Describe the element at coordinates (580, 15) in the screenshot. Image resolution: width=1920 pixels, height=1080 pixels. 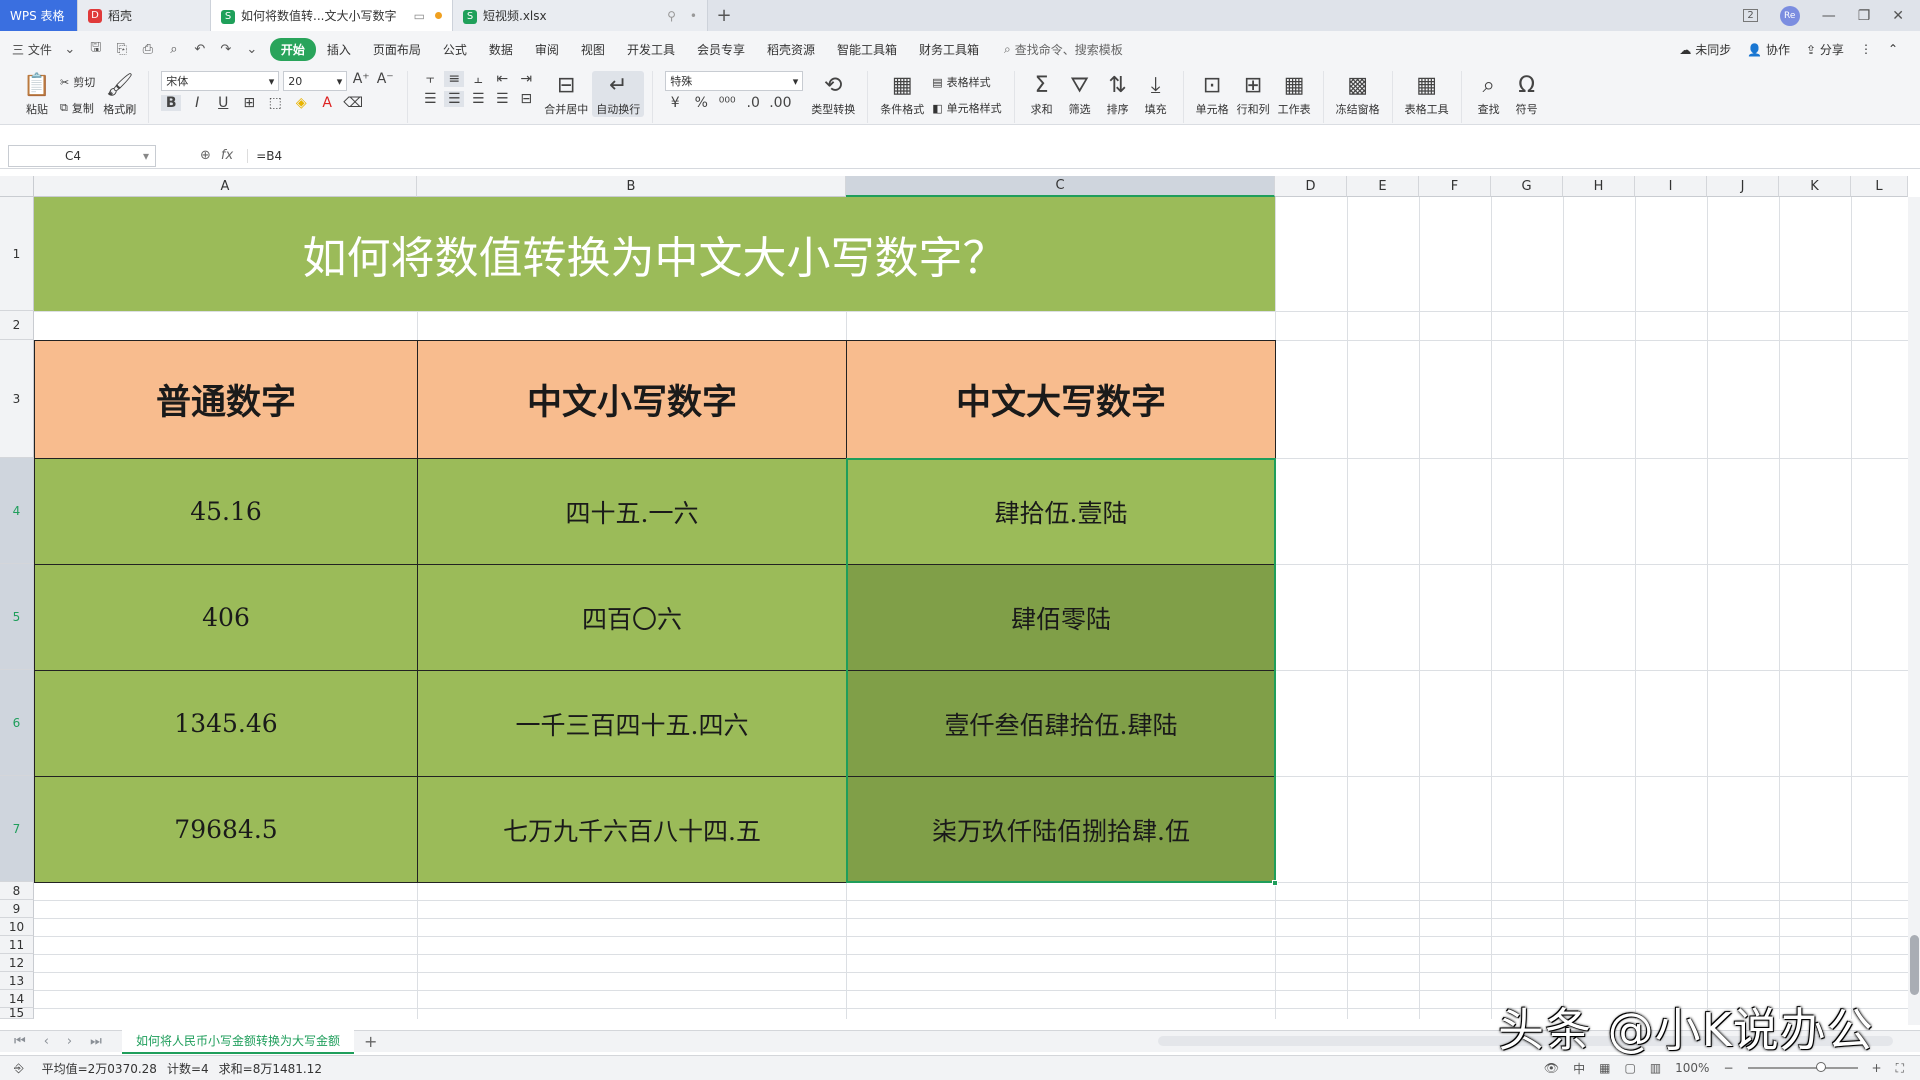
I see `tab-short-video: S 短视频.xlsx ⚲ •` at that location.